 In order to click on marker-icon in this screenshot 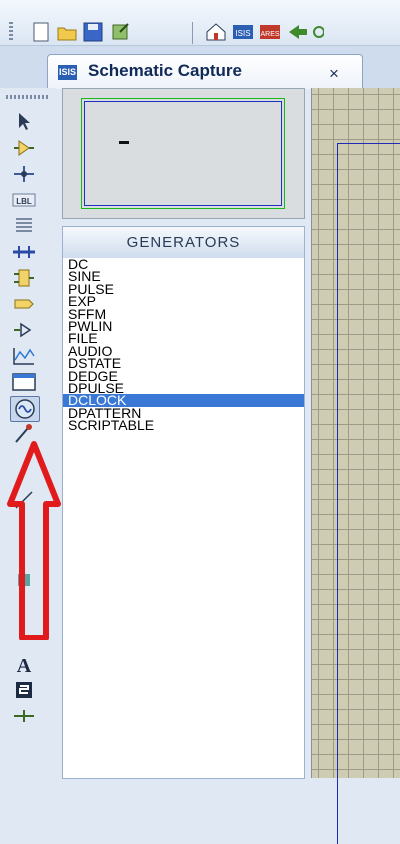, I will do `click(24, 716)`.